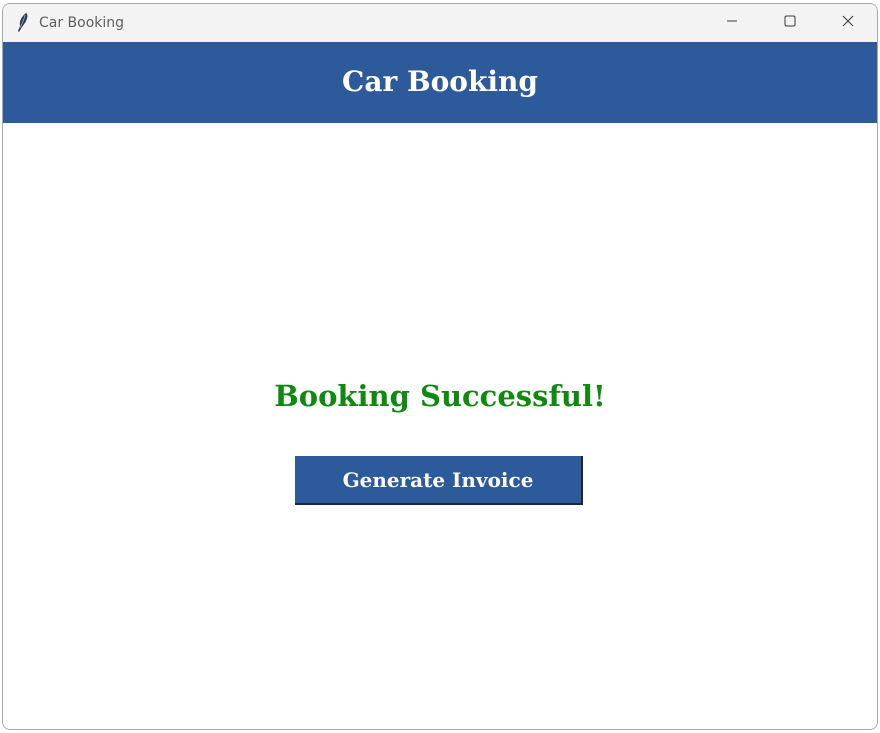 Image resolution: width=880 pixels, height=733 pixels. I want to click on booking-status-message: Booking Successful!, so click(440, 396).